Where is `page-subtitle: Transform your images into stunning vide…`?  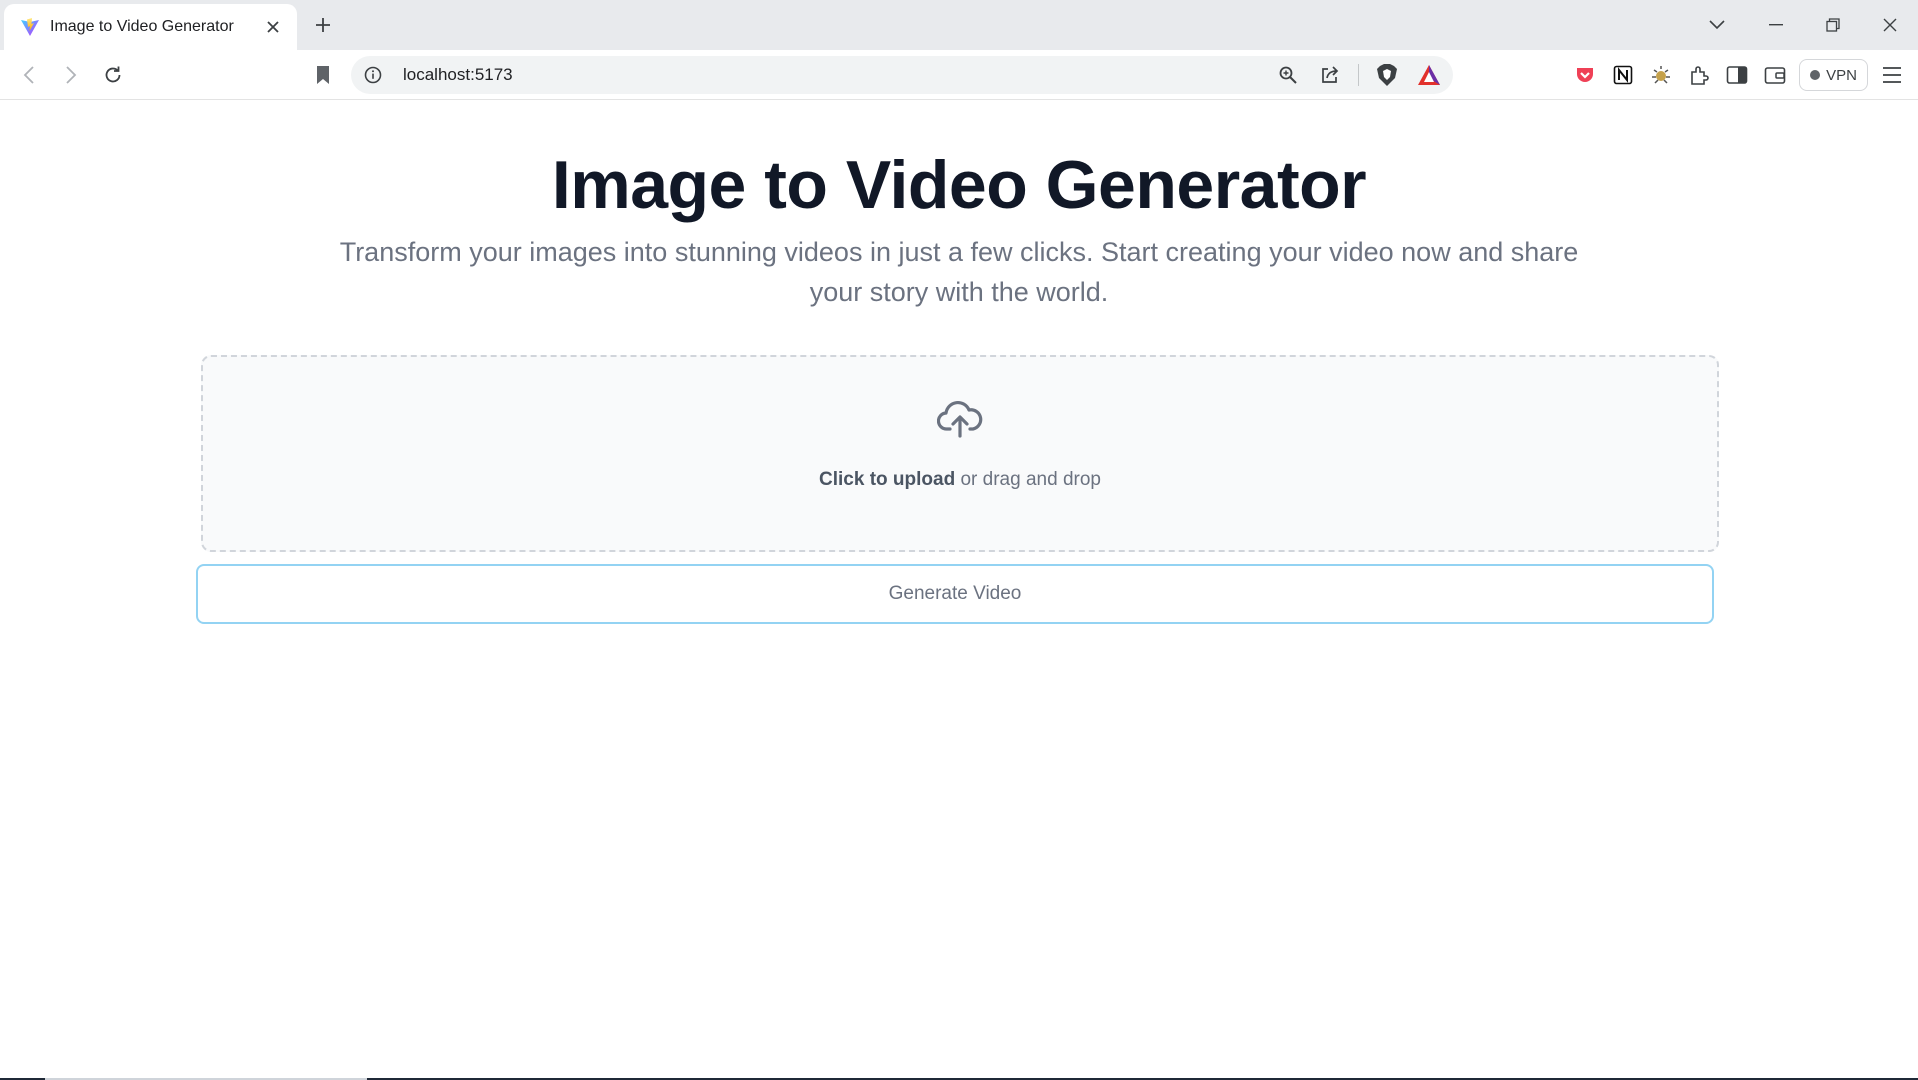 page-subtitle: Transform your images into stunning vide… is located at coordinates (959, 272).